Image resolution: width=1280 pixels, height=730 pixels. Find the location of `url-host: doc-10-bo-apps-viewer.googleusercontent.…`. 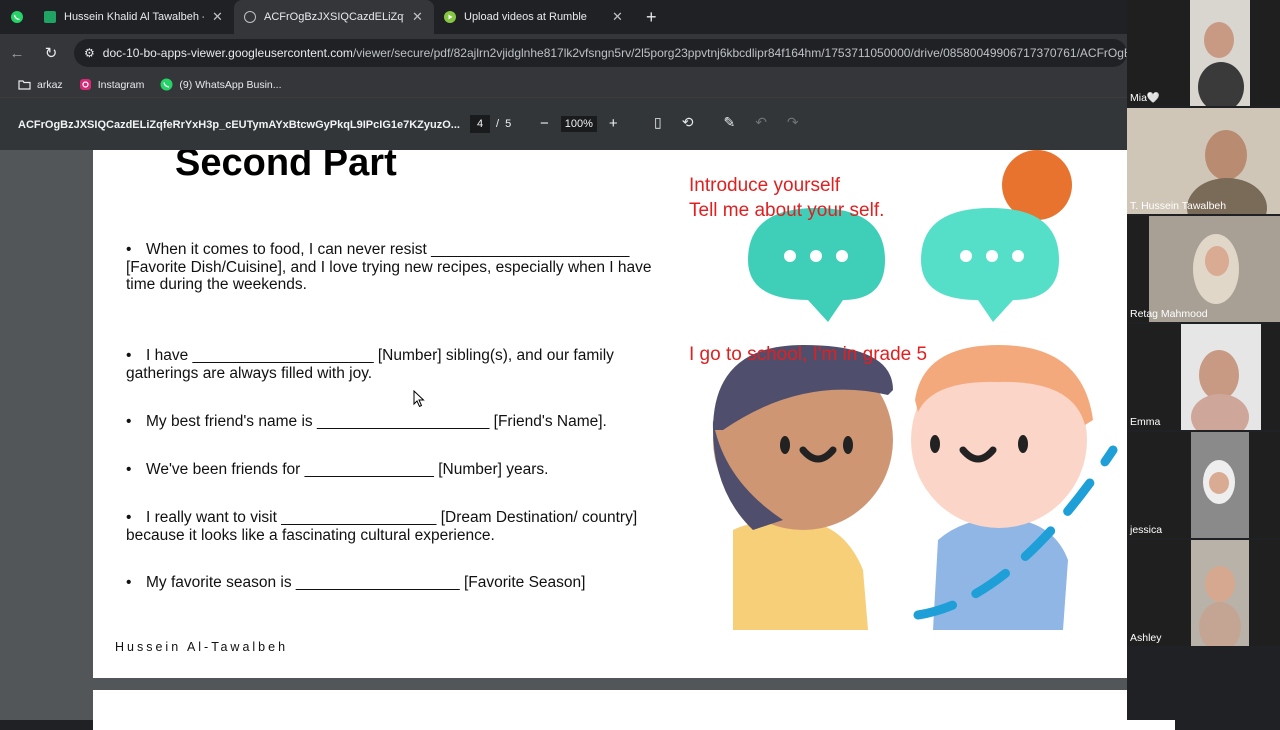

url-host: doc-10-bo-apps-viewer.googleusercontent.… is located at coordinates (227, 53).